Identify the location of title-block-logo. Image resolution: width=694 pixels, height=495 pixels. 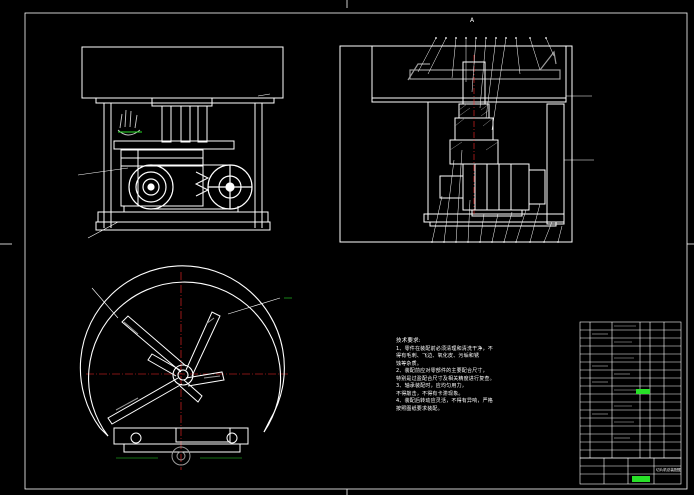
(641, 479).